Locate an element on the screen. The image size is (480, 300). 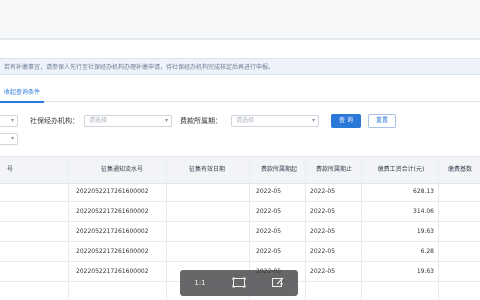
actual-size-button: 1:1 is located at coordinates (200, 283).